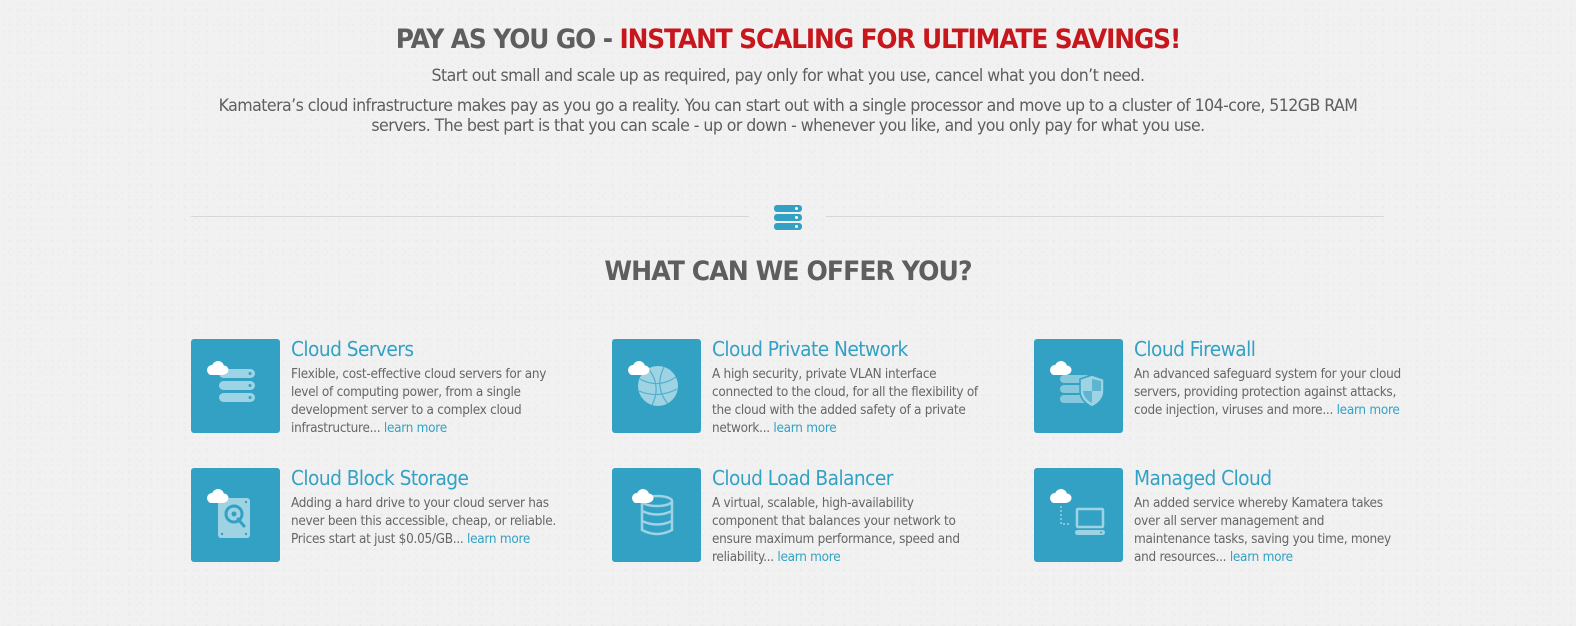 The image size is (1576, 626). Describe the element at coordinates (380, 478) in the screenshot. I see `service-title: Cloud Block Storage` at that location.